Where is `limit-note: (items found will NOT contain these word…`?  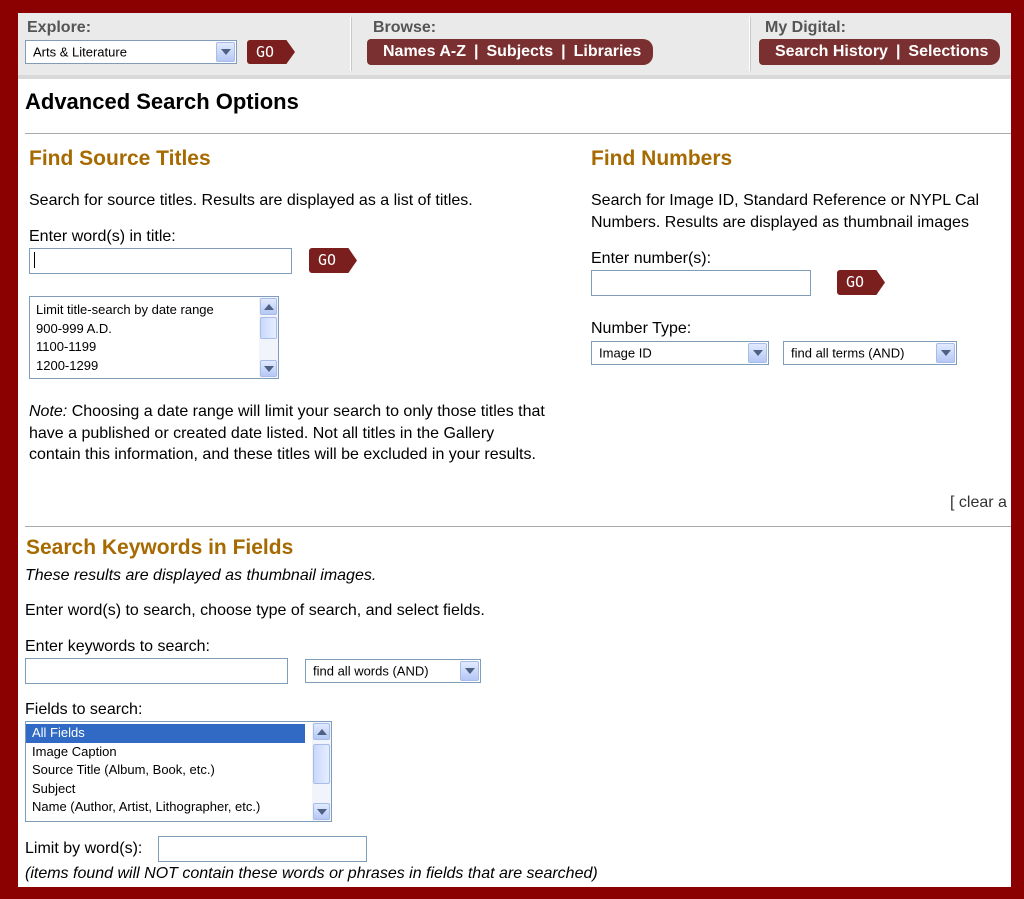 limit-note: (items found will NOT contain these word… is located at coordinates (311, 874).